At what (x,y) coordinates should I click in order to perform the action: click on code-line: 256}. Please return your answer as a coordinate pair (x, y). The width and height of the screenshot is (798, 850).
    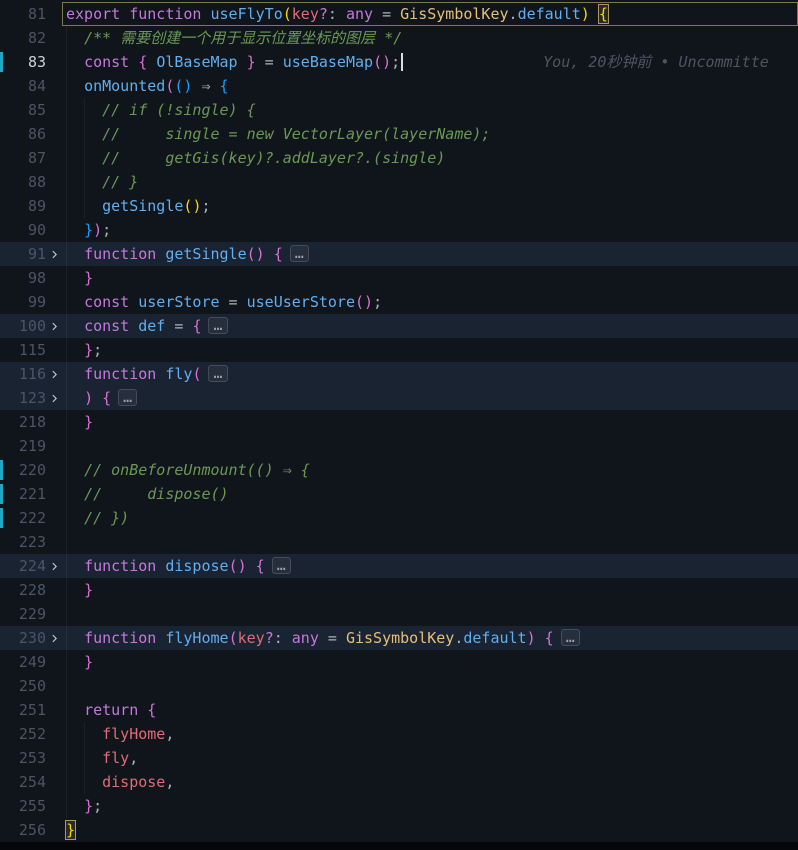
    Looking at the image, I should click on (399, 830).